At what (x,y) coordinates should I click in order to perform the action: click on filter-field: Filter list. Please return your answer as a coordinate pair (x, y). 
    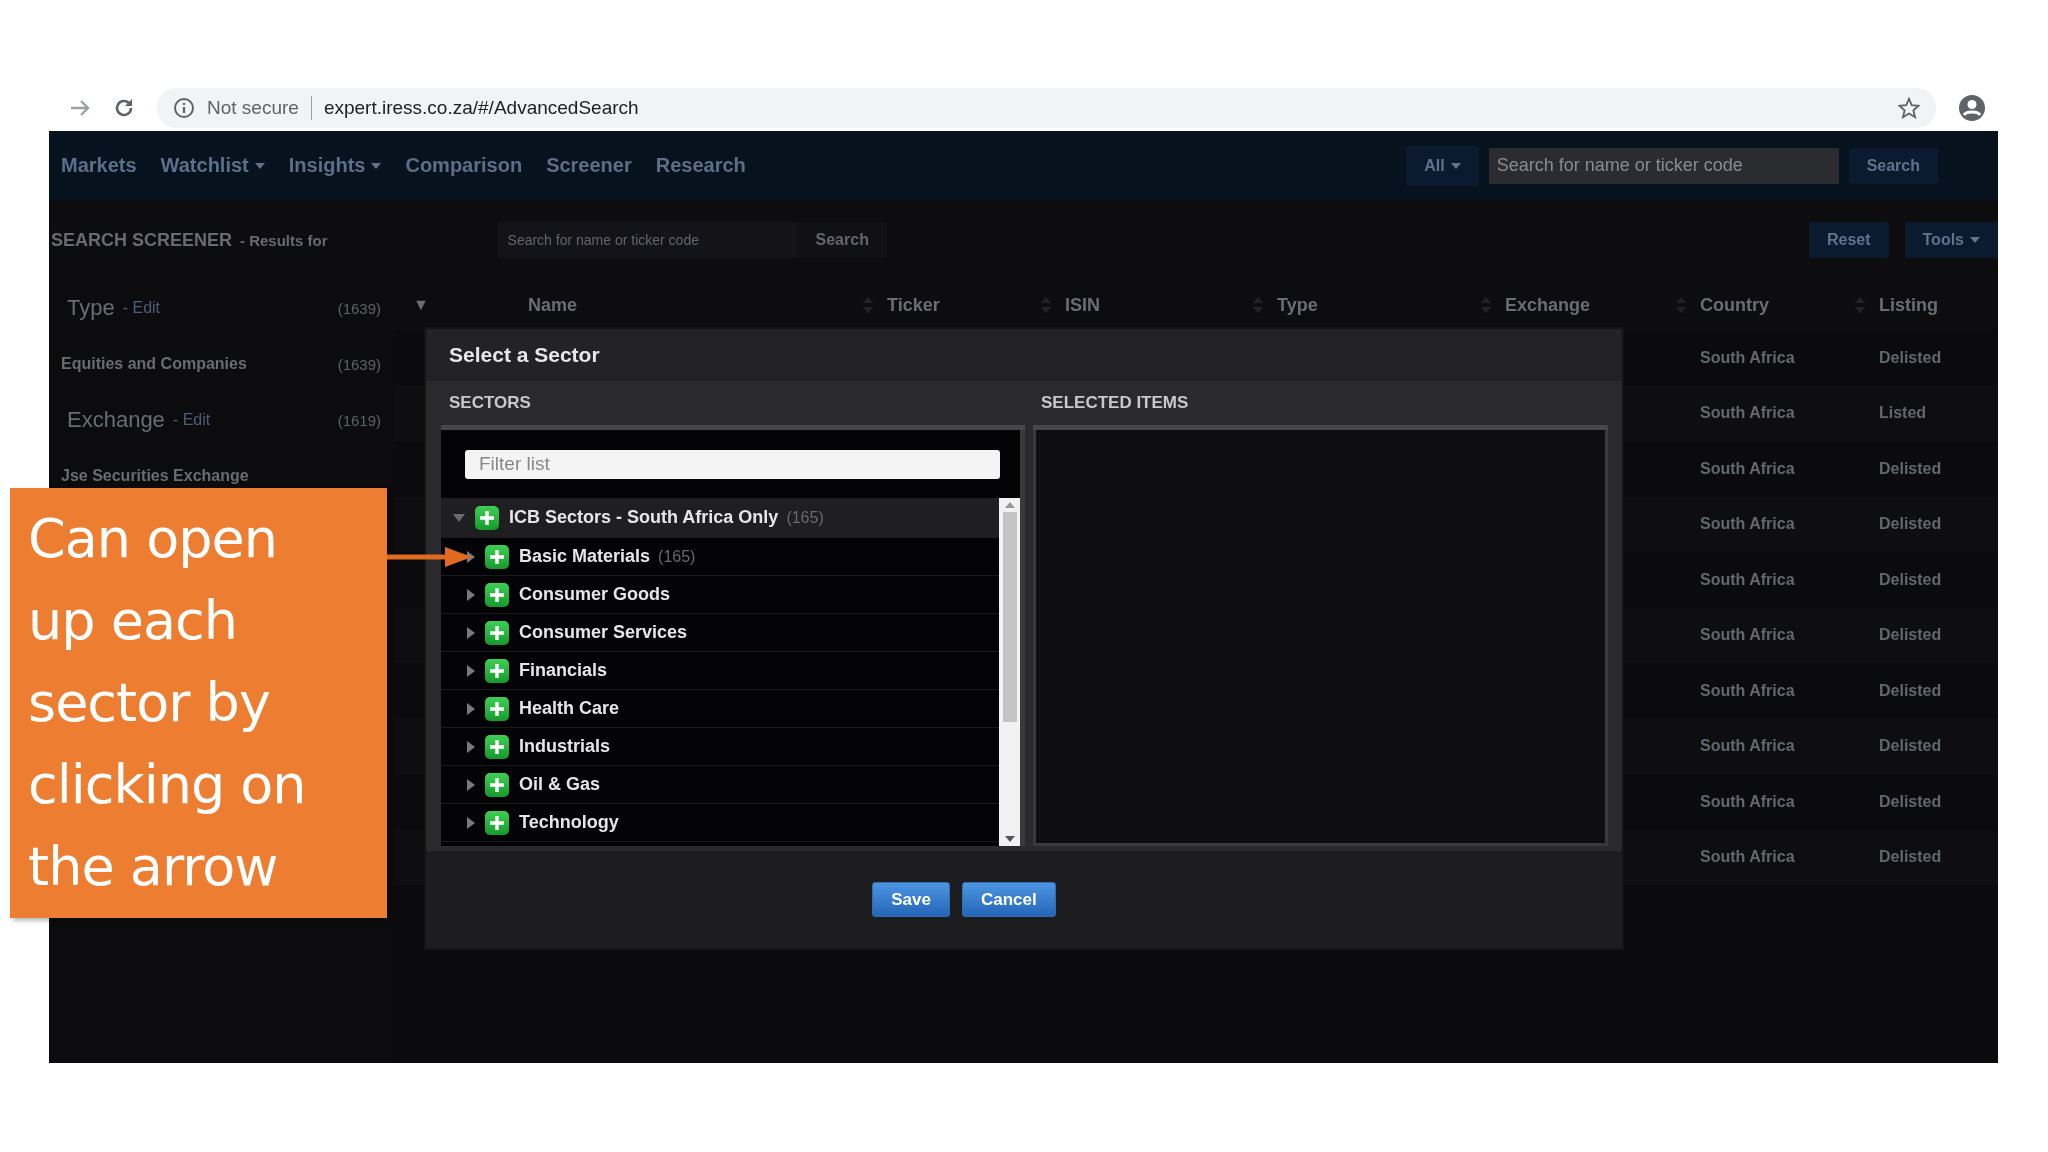
    Looking at the image, I should click on (732, 464).